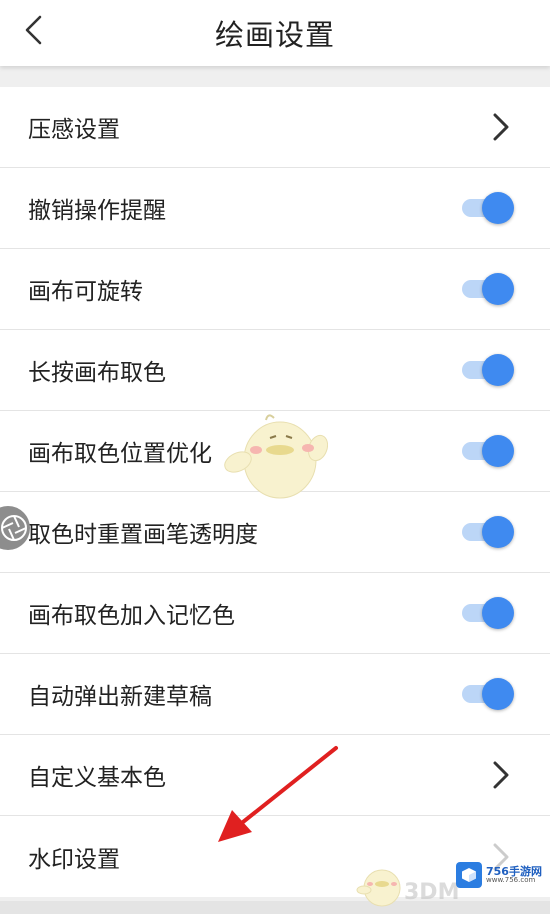  Describe the element at coordinates (275, 694) in the screenshot. I see `setting-row-auto-draft: 自动弹出新建草稿` at that location.